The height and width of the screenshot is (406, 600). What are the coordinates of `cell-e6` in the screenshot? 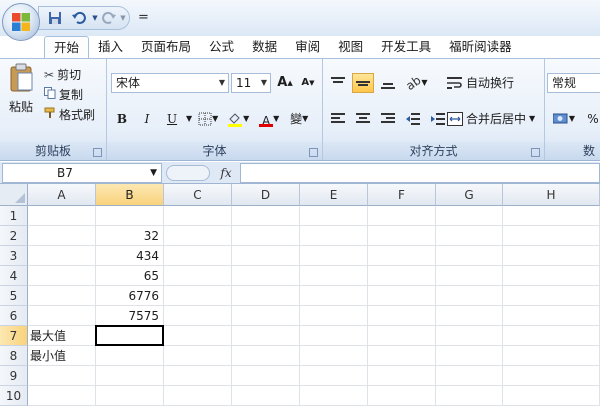 It's located at (334, 316).